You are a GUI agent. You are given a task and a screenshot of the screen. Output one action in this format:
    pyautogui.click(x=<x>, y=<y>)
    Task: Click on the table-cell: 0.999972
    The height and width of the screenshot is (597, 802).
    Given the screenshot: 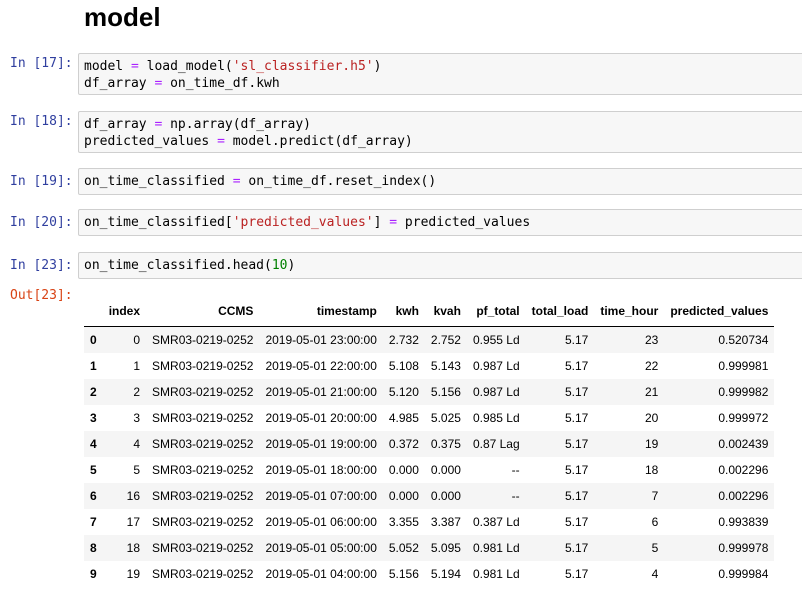 What is the action you would take?
    pyautogui.click(x=743, y=418)
    